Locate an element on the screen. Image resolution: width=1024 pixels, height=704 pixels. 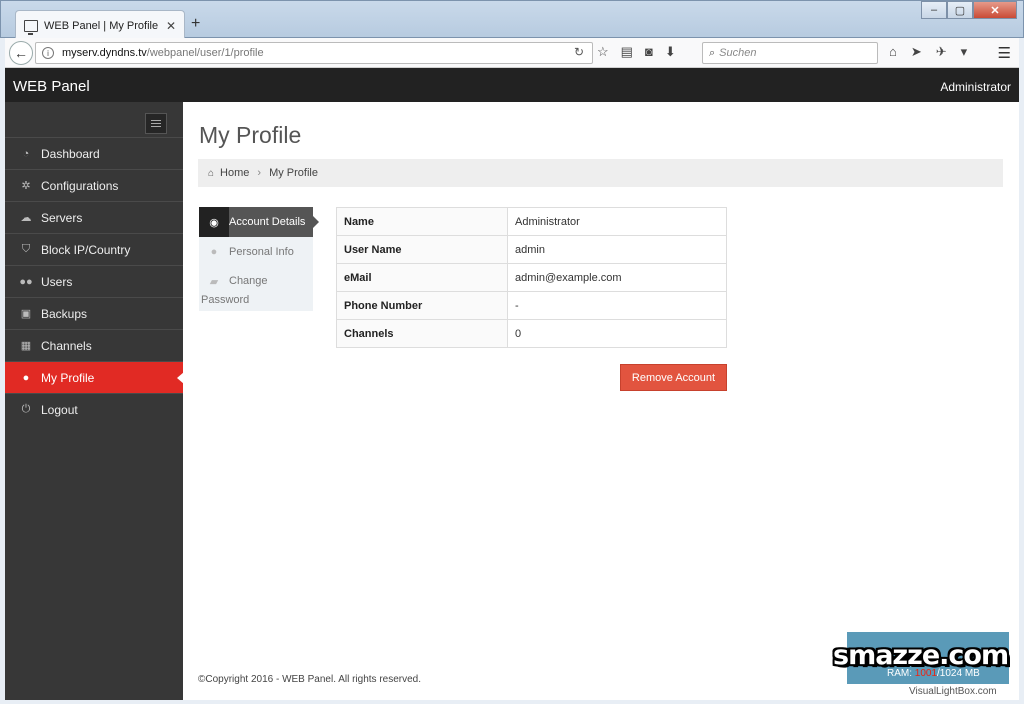
table-row: Name Administrator is located at coordinates (531, 221).